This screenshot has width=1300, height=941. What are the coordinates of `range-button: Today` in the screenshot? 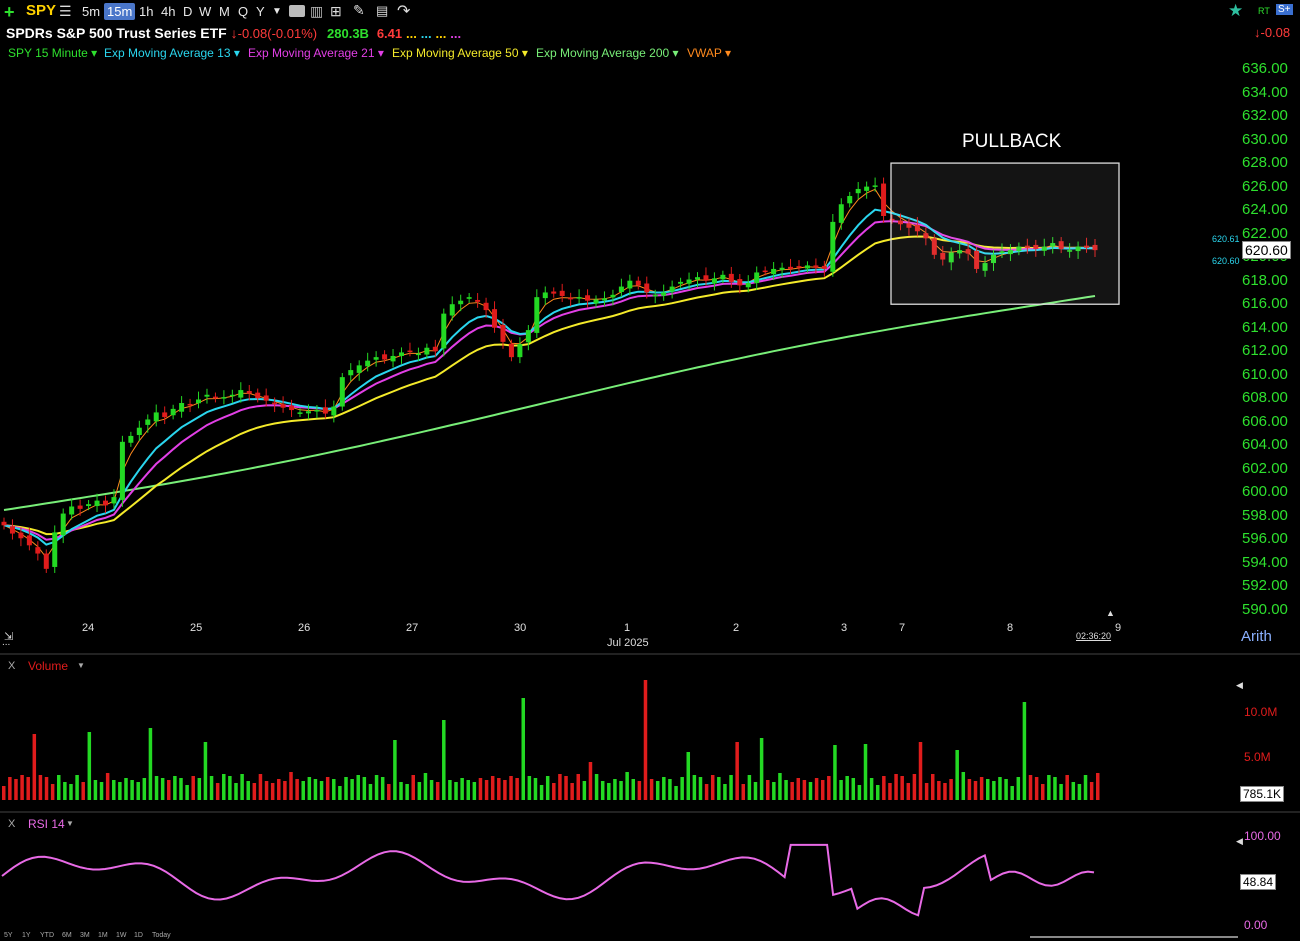 It's located at (161, 935).